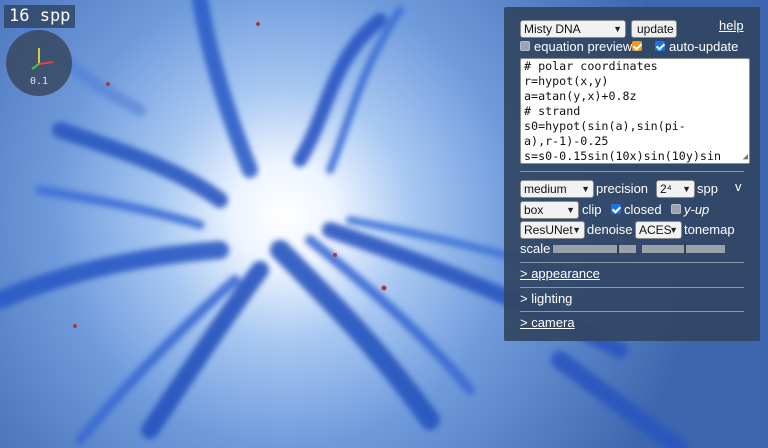 The image size is (768, 448). What do you see at coordinates (592, 209) in the screenshot?
I see `clip-label: clip` at bounding box center [592, 209].